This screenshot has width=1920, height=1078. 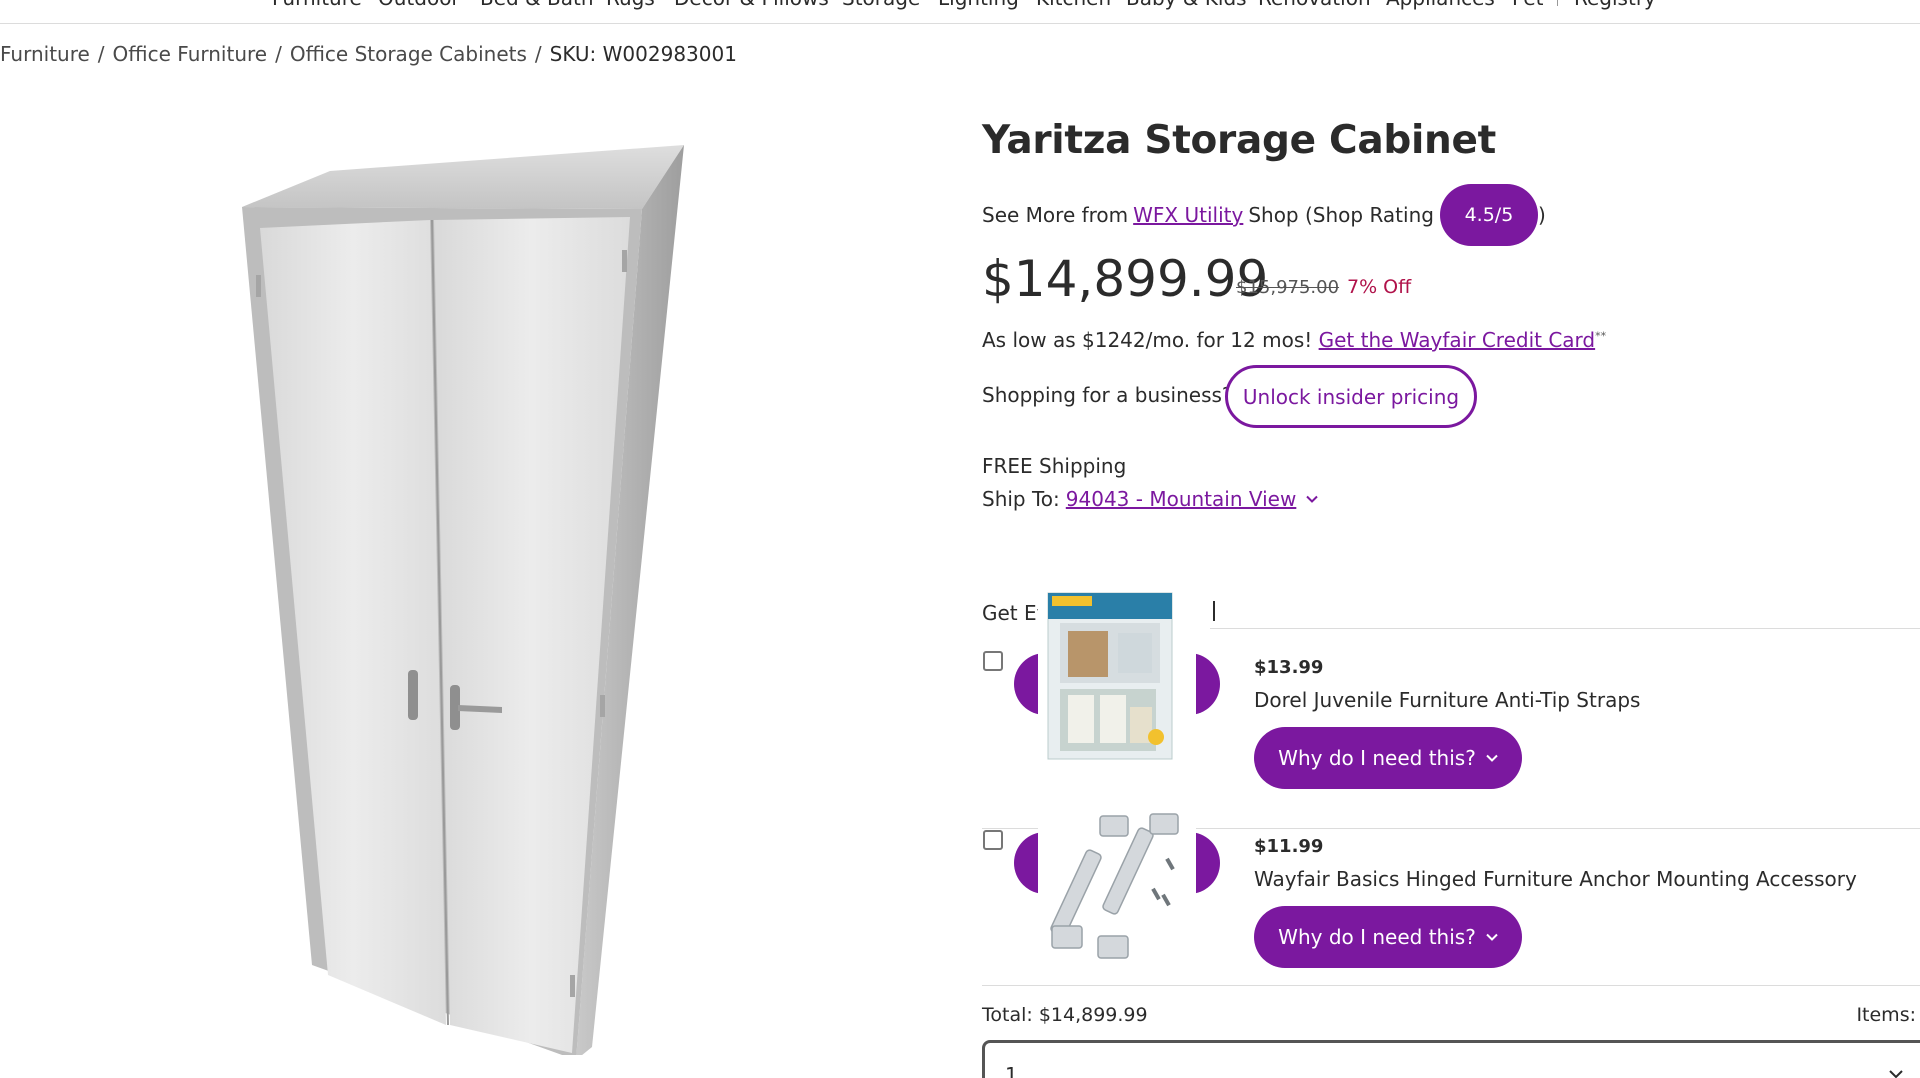 What do you see at coordinates (1601, 336) in the screenshot?
I see `credit-footnote-mark: **` at bounding box center [1601, 336].